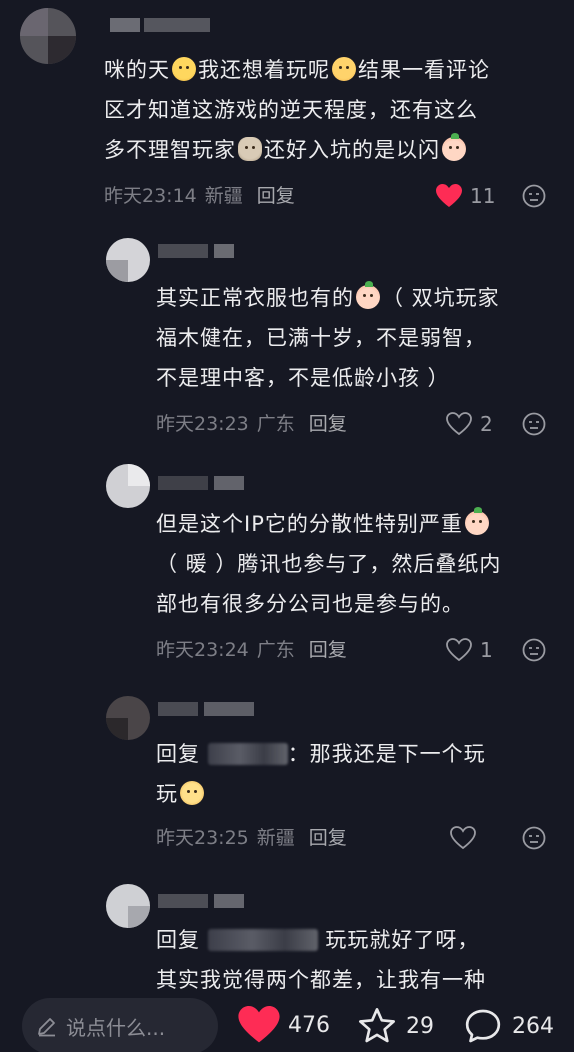 The width and height of the screenshot is (574, 1052). Describe the element at coordinates (508, 1026) in the screenshot. I see `comment-action: 264` at that location.